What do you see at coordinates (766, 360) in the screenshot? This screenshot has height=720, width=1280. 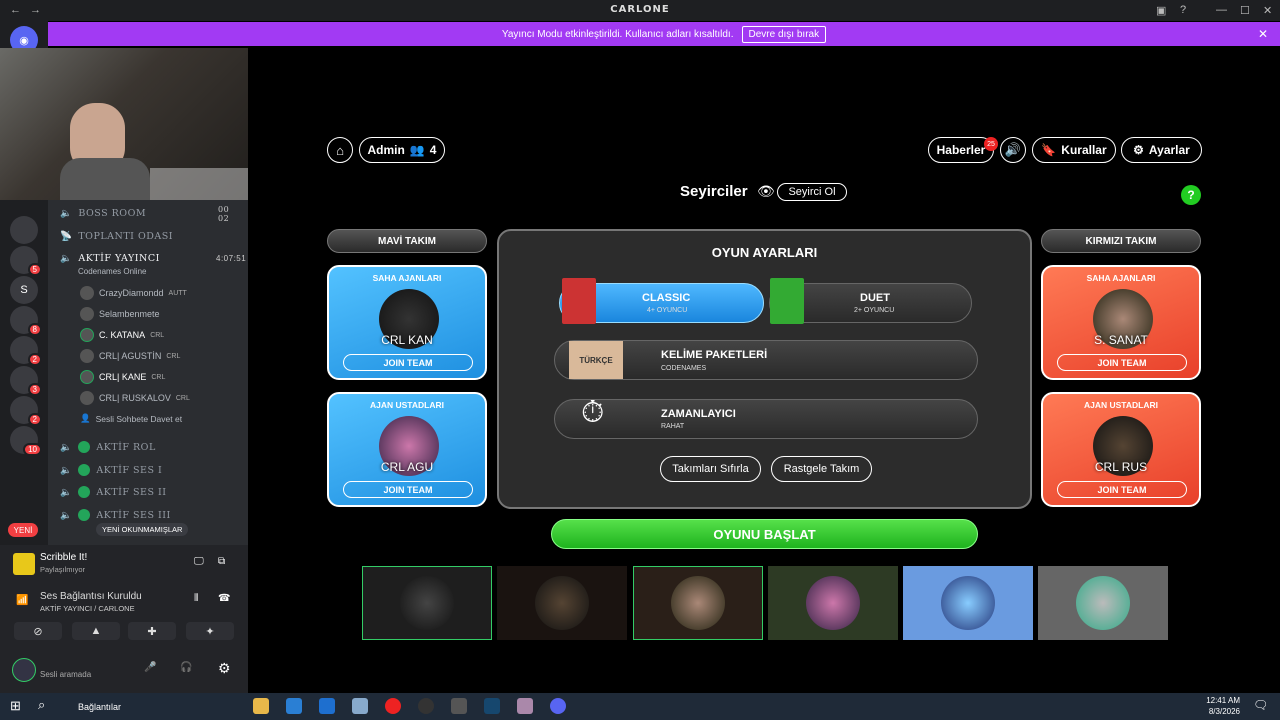 I see `word-packs-option: TÜRKÇE KELİME PAKETLERİ CODENAMES` at bounding box center [766, 360].